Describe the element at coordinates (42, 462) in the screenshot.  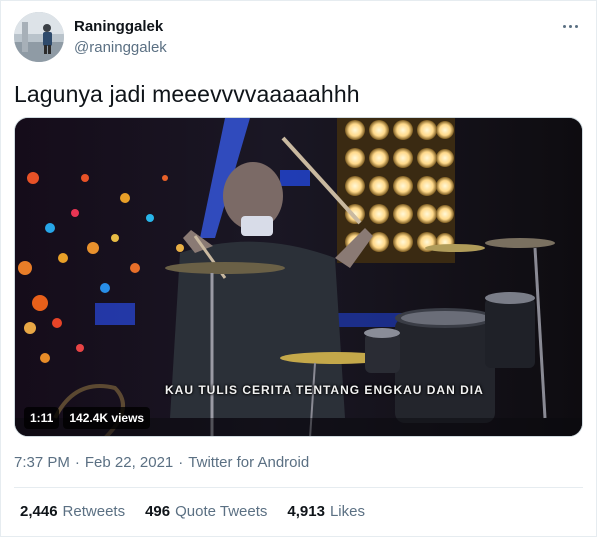
I see `tweet-time: 7:37 PM` at that location.